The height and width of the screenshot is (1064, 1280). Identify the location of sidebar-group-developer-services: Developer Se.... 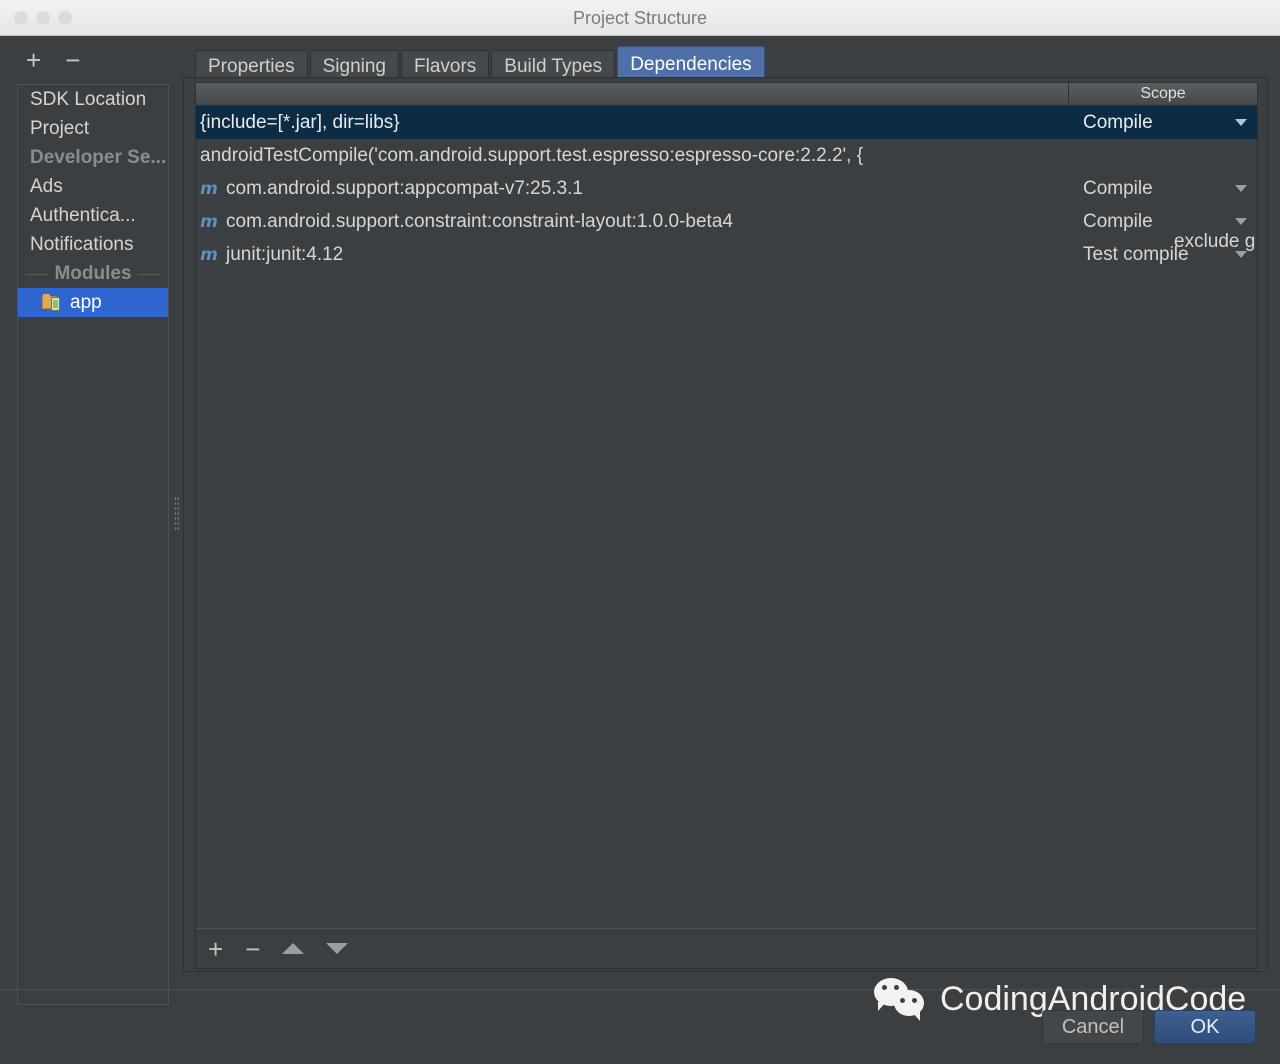
(98, 157).